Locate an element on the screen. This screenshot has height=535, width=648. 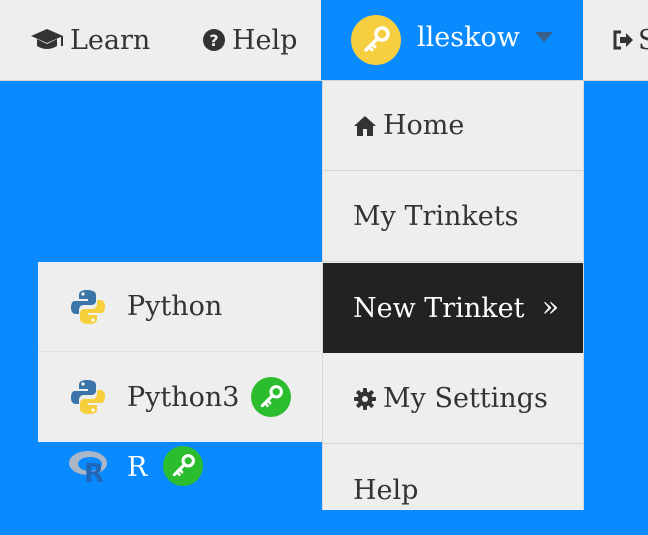
r-logo-icon: R is located at coordinates (89, 466).